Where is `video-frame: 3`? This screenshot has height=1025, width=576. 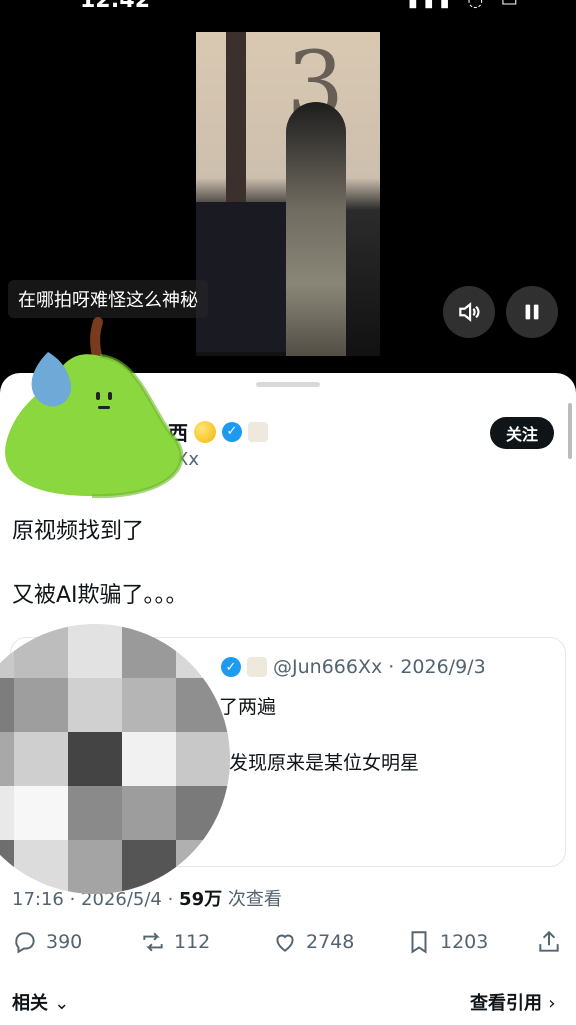 video-frame: 3 is located at coordinates (288, 194).